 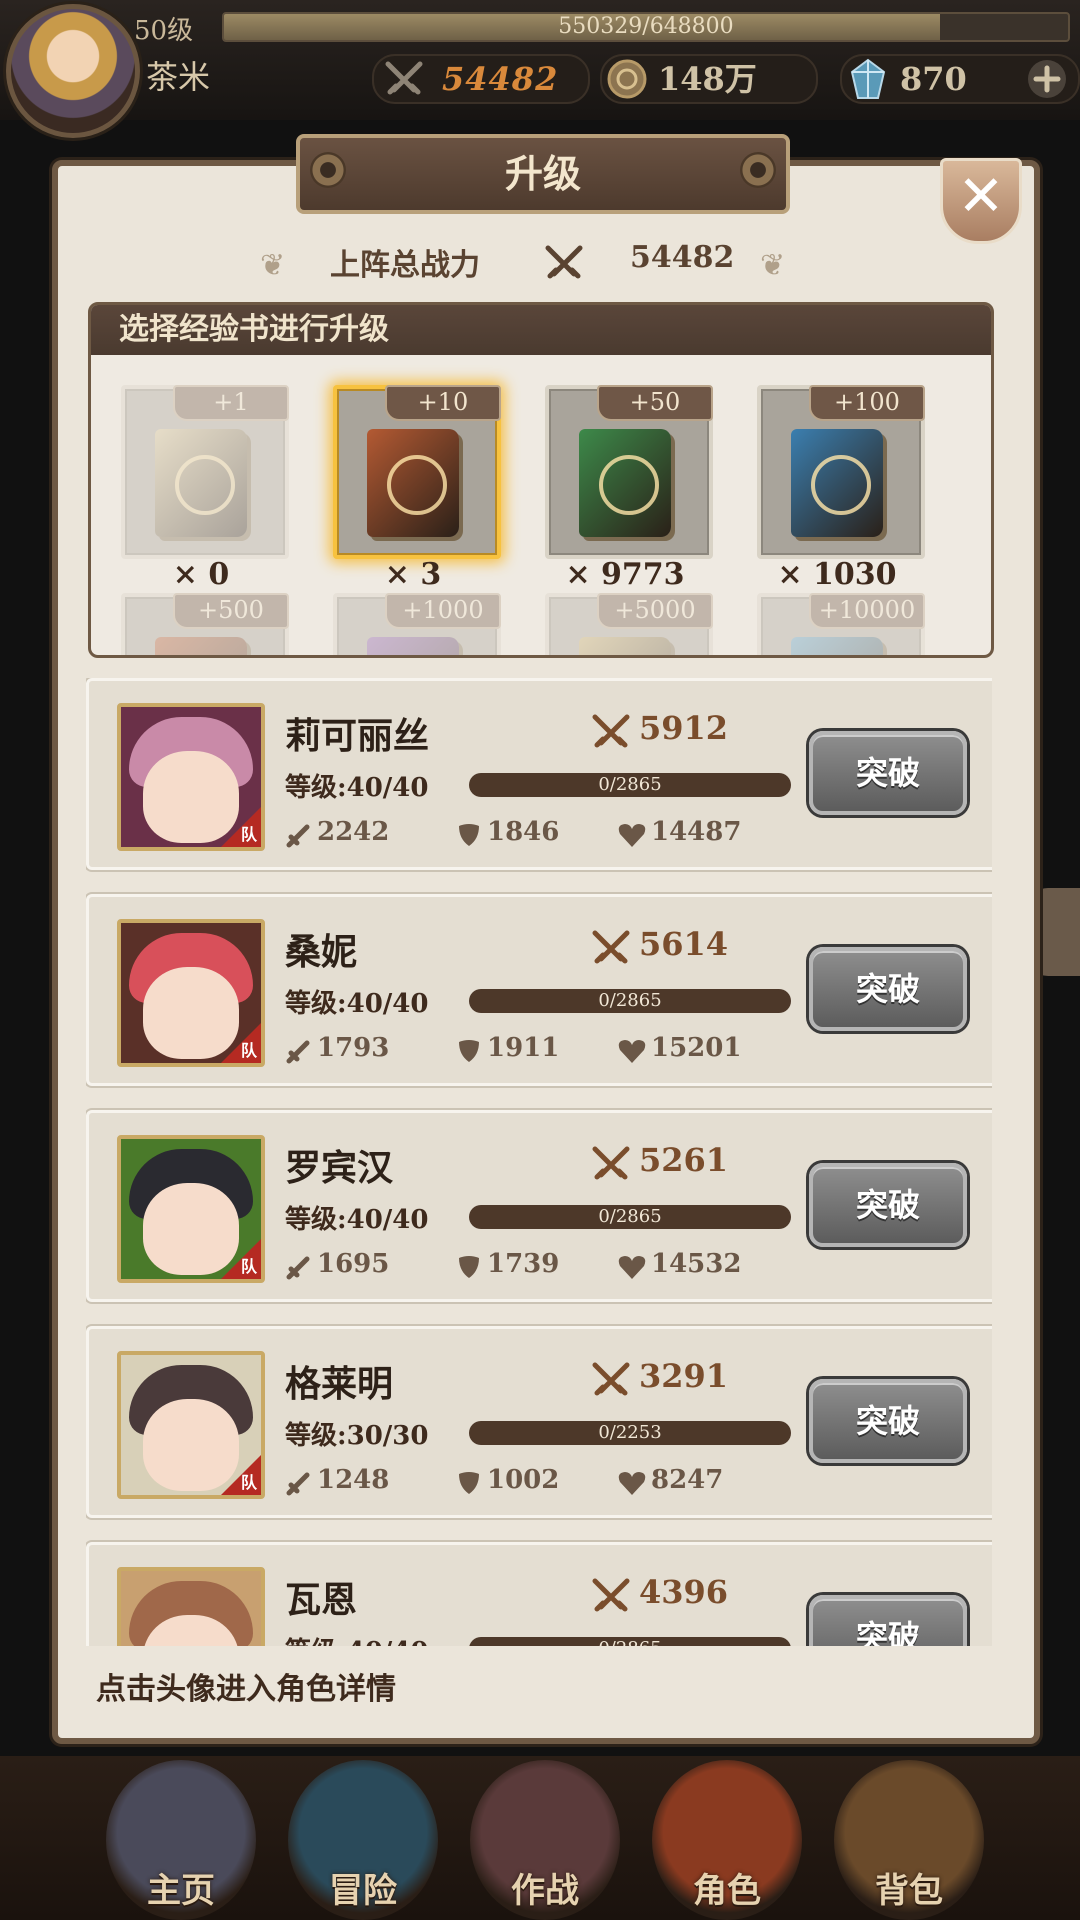 I want to click on add-gems-button, so click(x=1047, y=79).